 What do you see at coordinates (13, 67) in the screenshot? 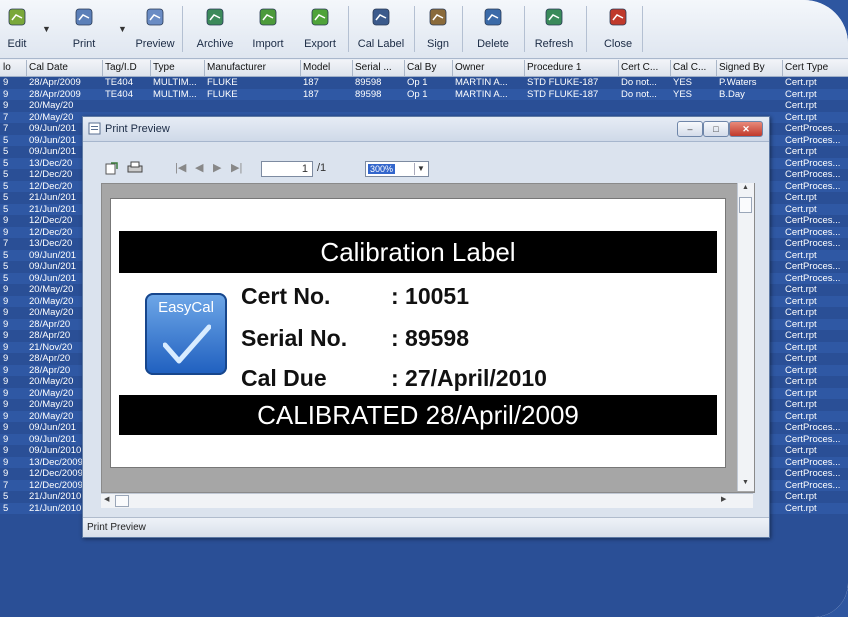
I see `column-header: lo` at bounding box center [13, 67].